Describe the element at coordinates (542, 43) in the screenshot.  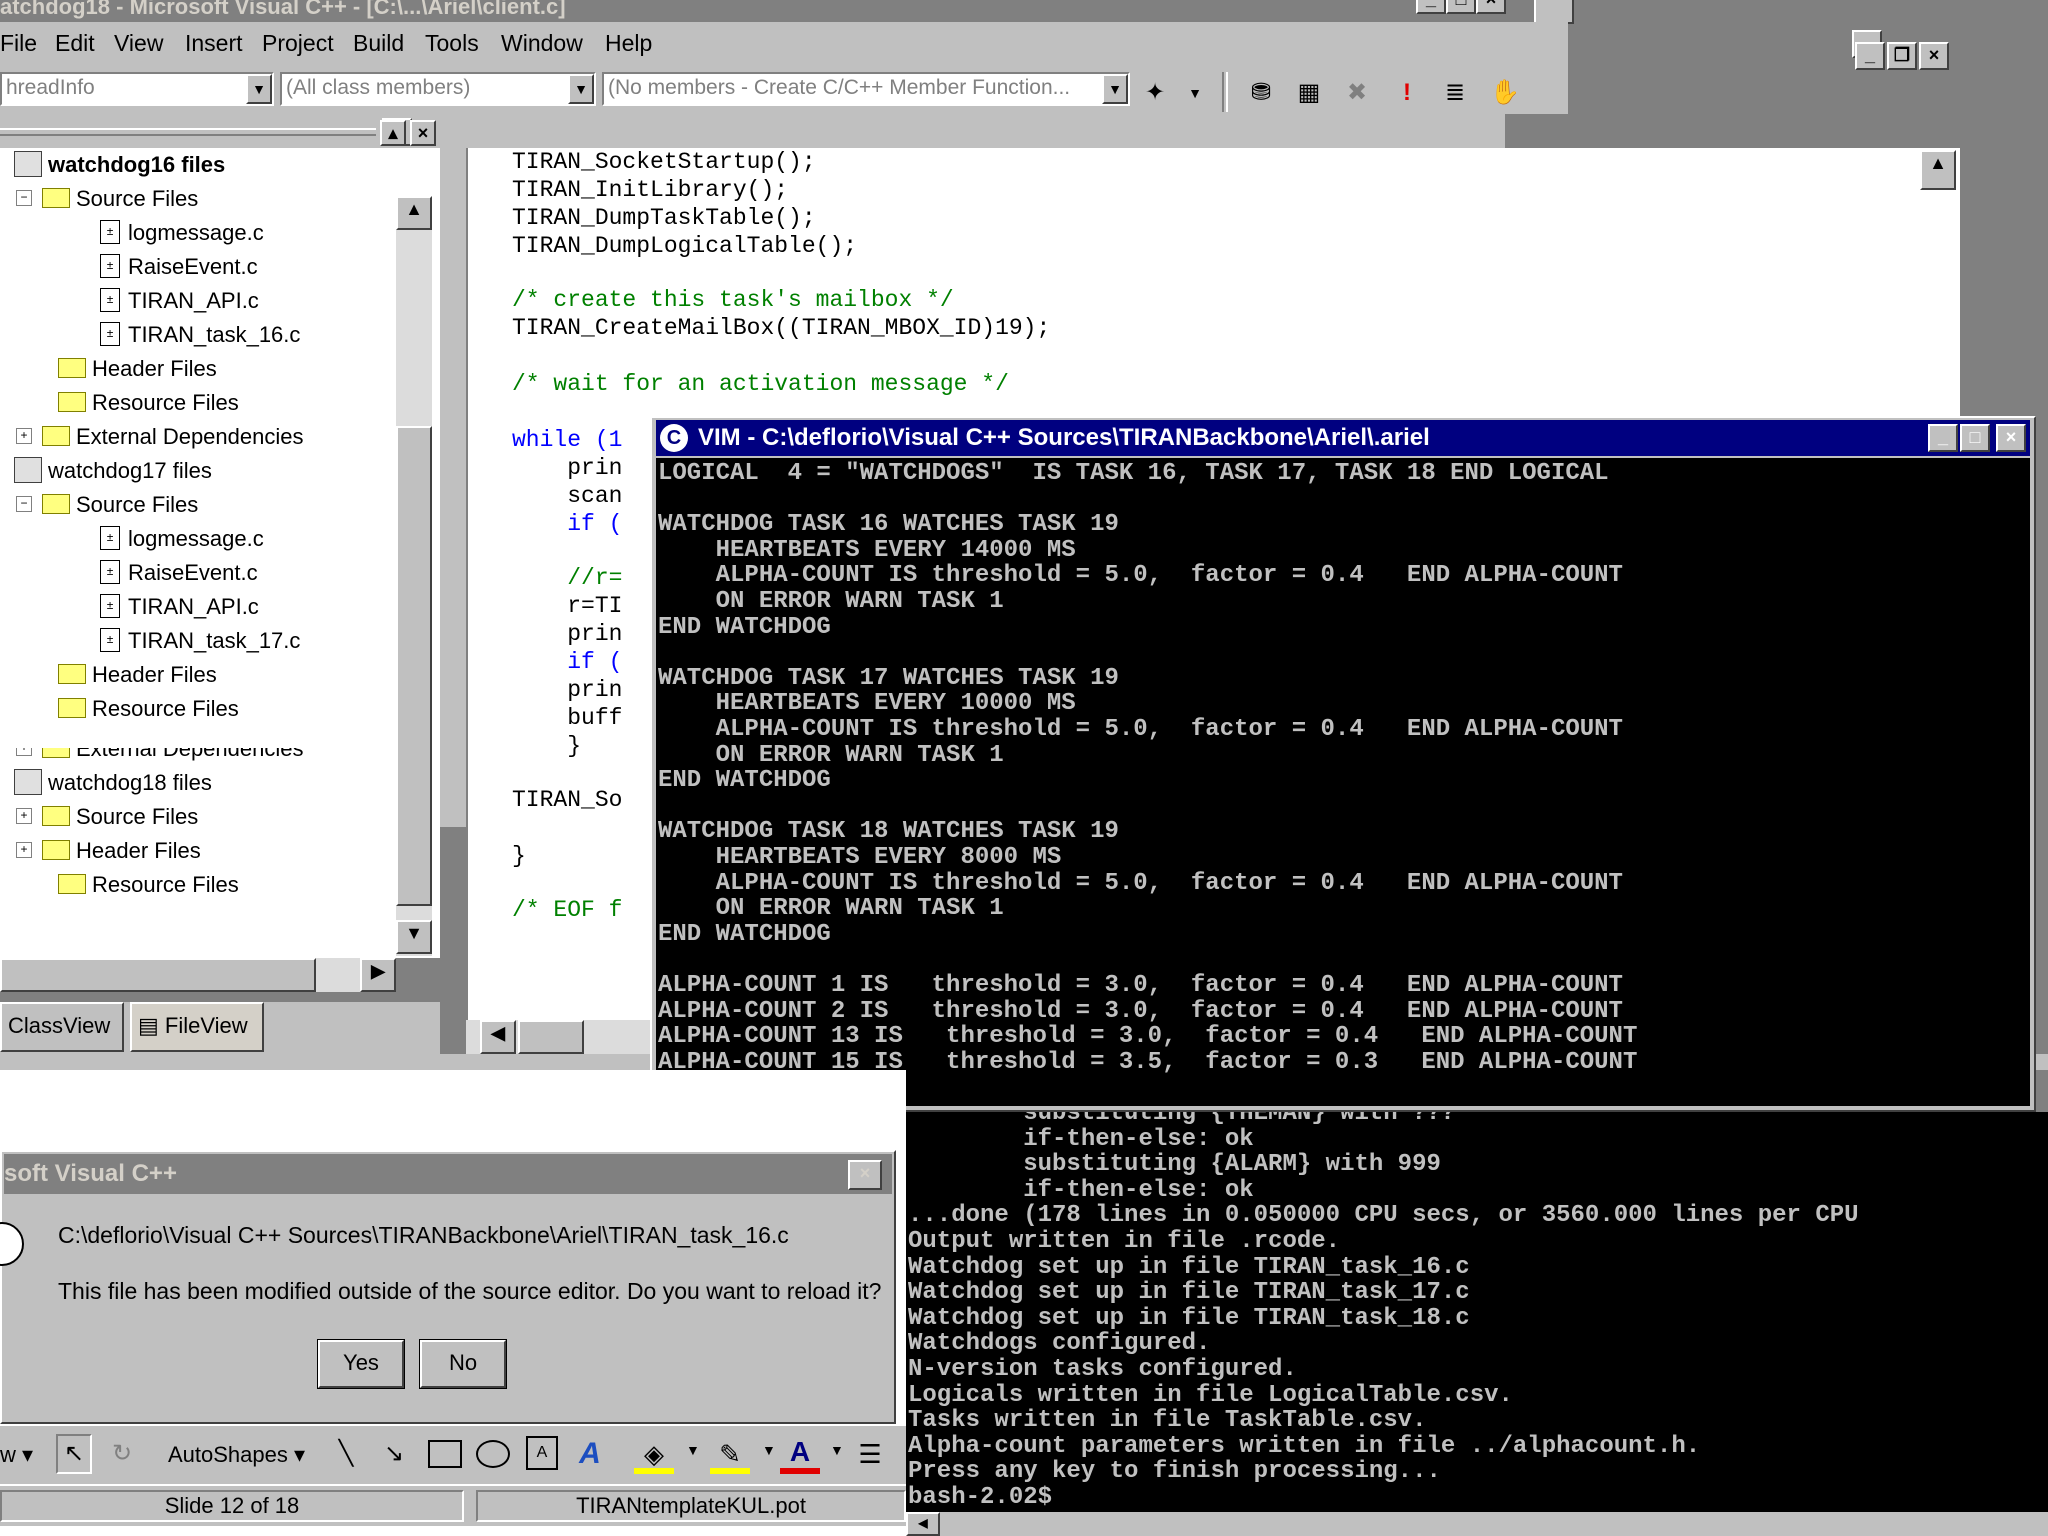
I see `menu-window: Window` at that location.